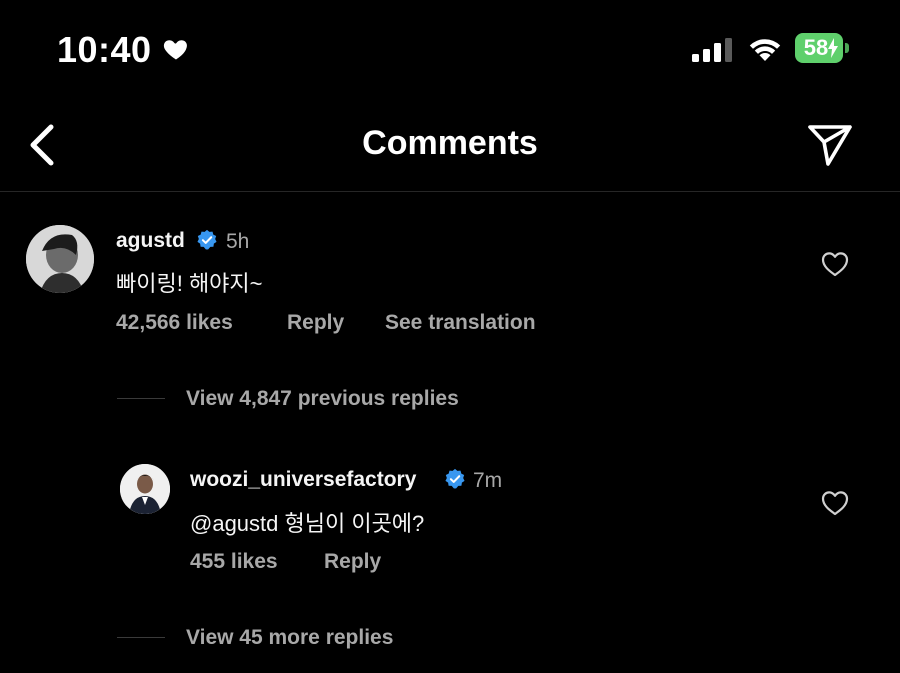 The height and width of the screenshot is (673, 900). I want to click on likes-count: 42,566 likes, so click(174, 323).